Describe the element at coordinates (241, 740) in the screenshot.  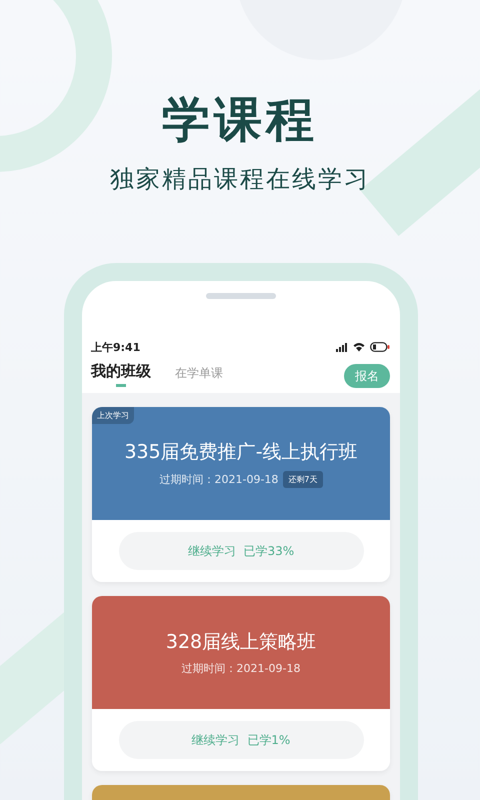
I see `continue-button: 继续学习 已学1%` at that location.